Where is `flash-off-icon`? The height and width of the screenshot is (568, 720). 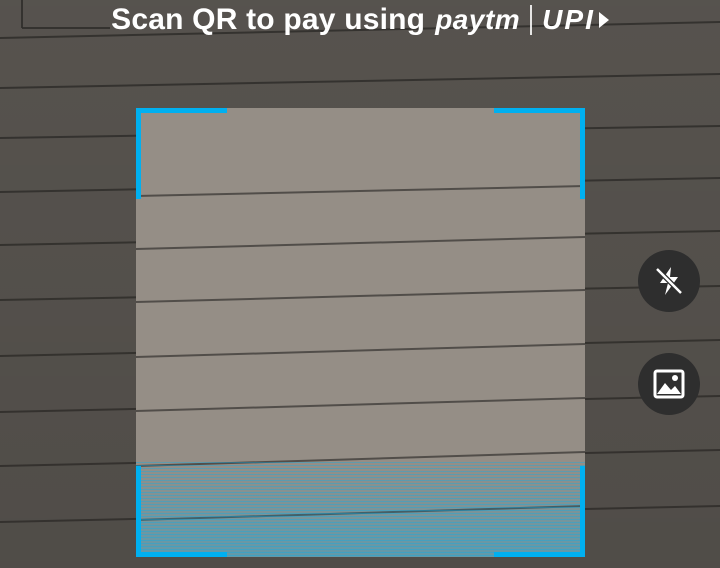
flash-off-icon is located at coordinates (669, 281).